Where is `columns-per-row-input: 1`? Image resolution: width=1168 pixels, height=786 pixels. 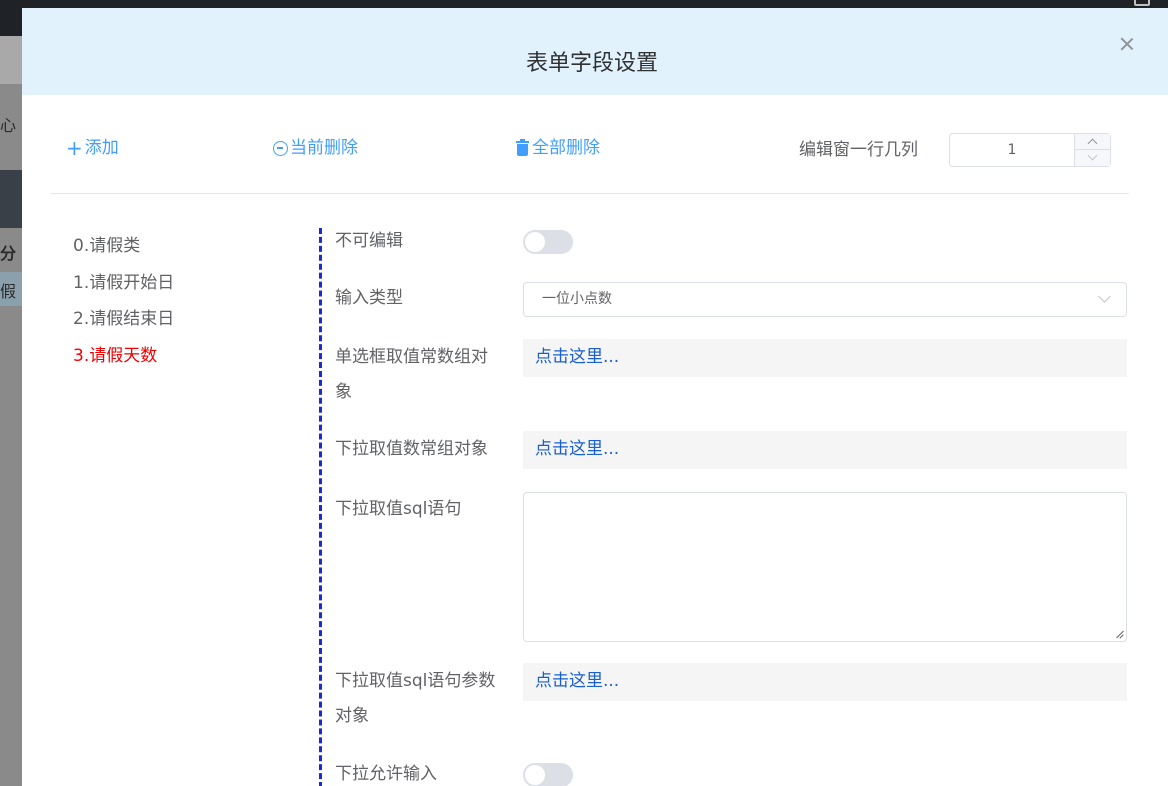
columns-per-row-input: 1 is located at coordinates (1012, 150).